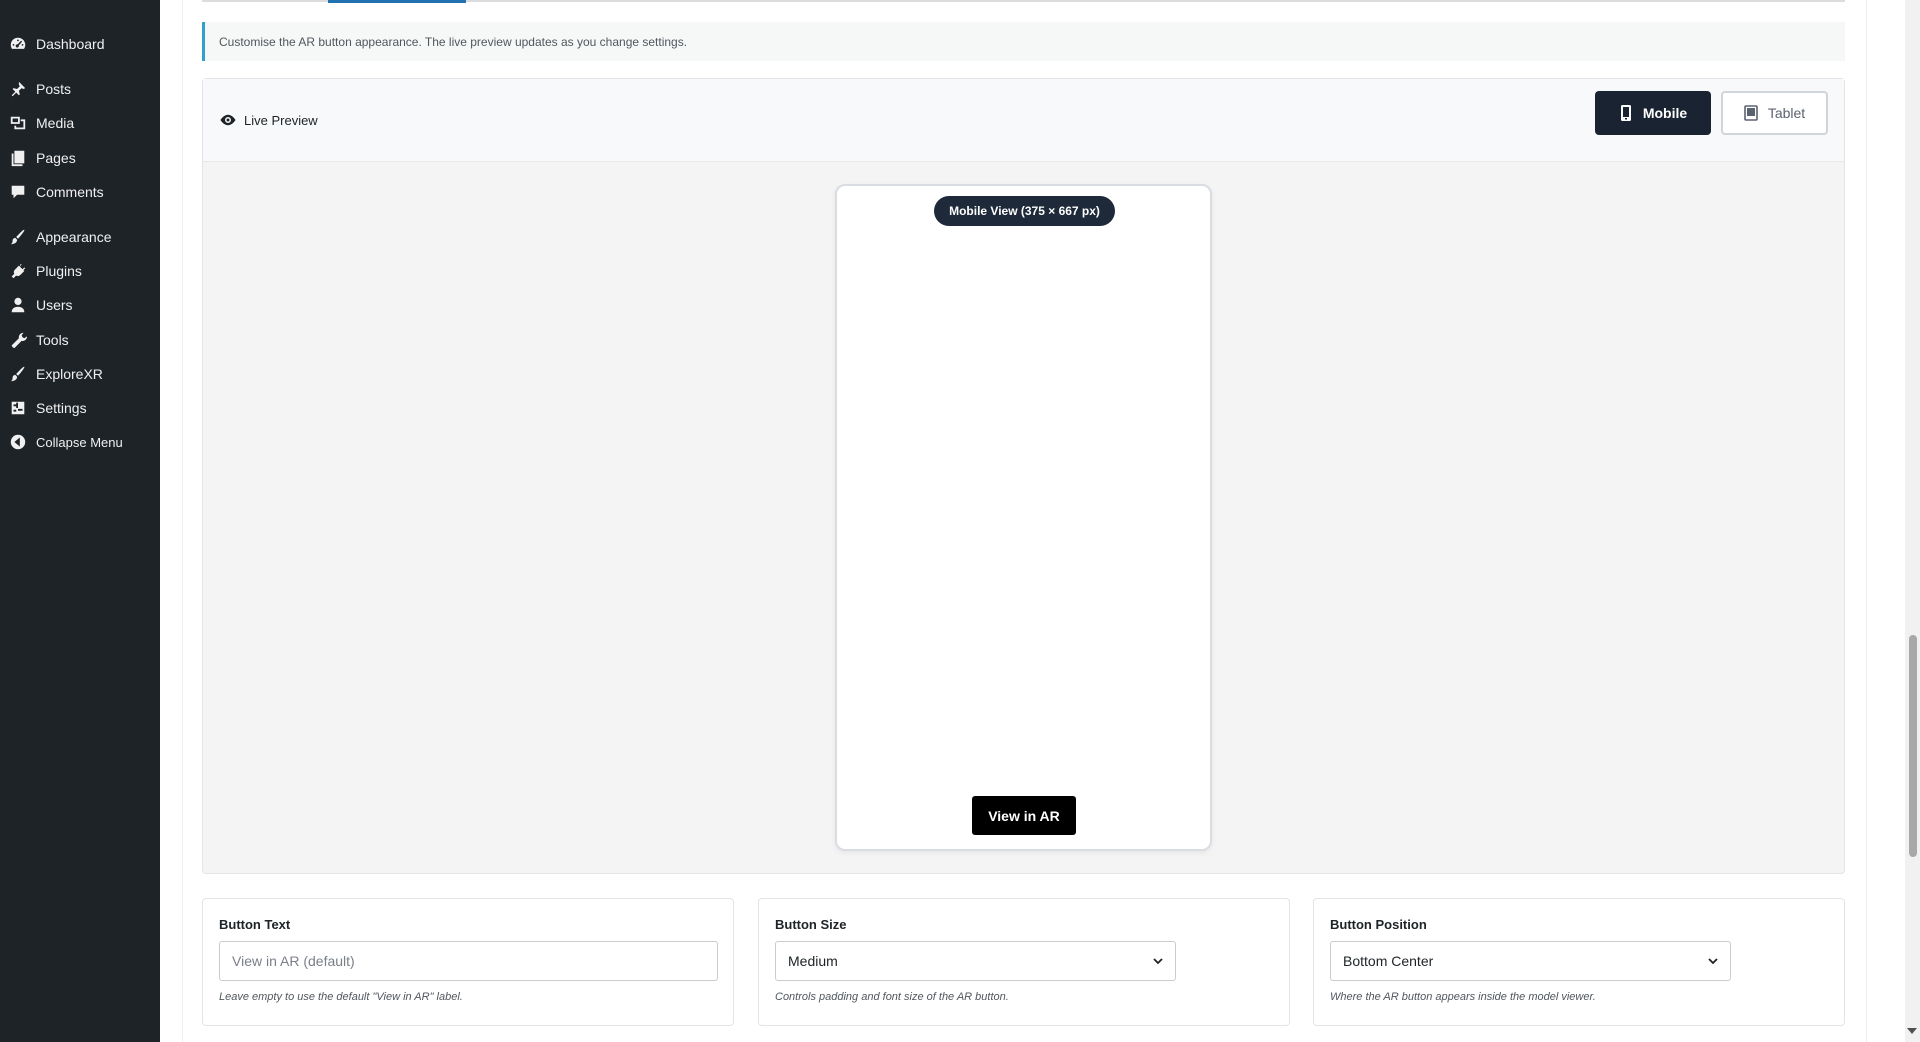 The width and height of the screenshot is (1920, 1042). What do you see at coordinates (74, 237) in the screenshot?
I see `sidebar-item-label: Appearance` at bounding box center [74, 237].